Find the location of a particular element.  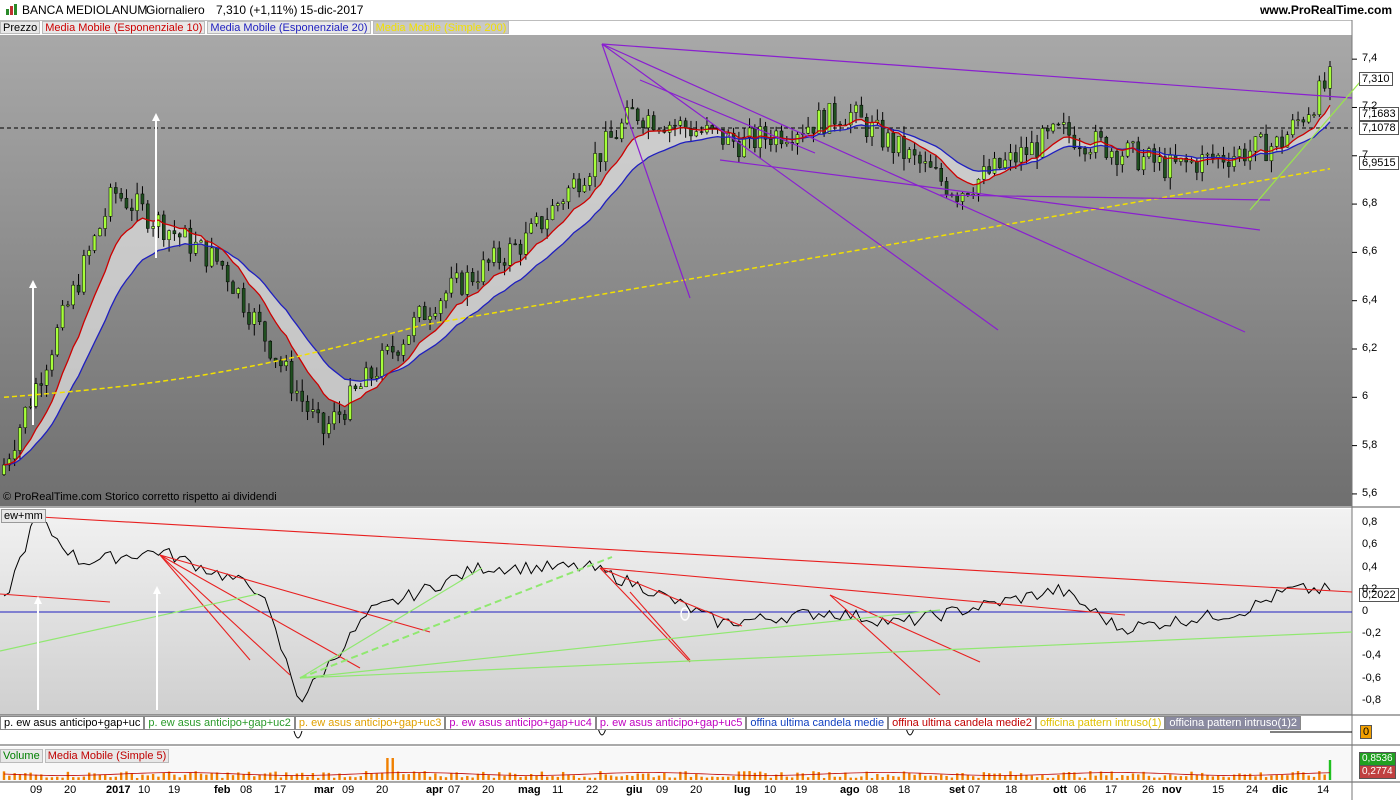

legend-price: Prezzo is located at coordinates (20, 27).